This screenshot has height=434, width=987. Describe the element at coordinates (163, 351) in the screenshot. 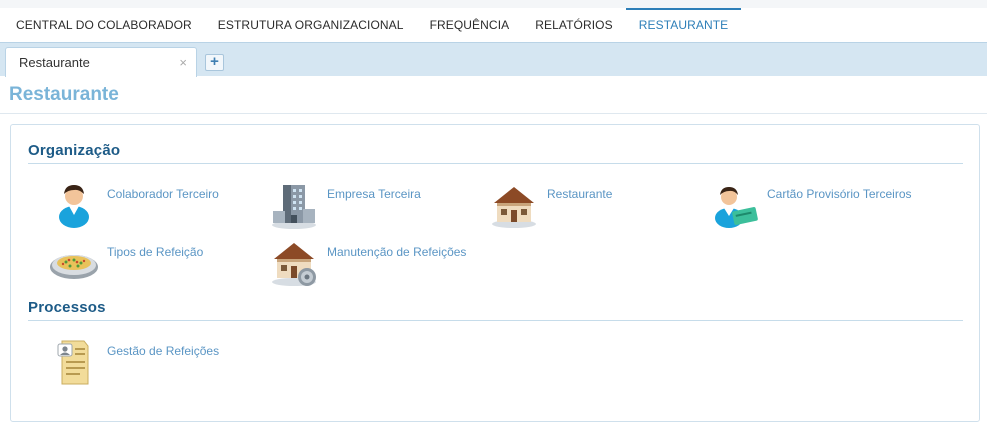

I see `entry-label: Gestão de Refeições` at that location.